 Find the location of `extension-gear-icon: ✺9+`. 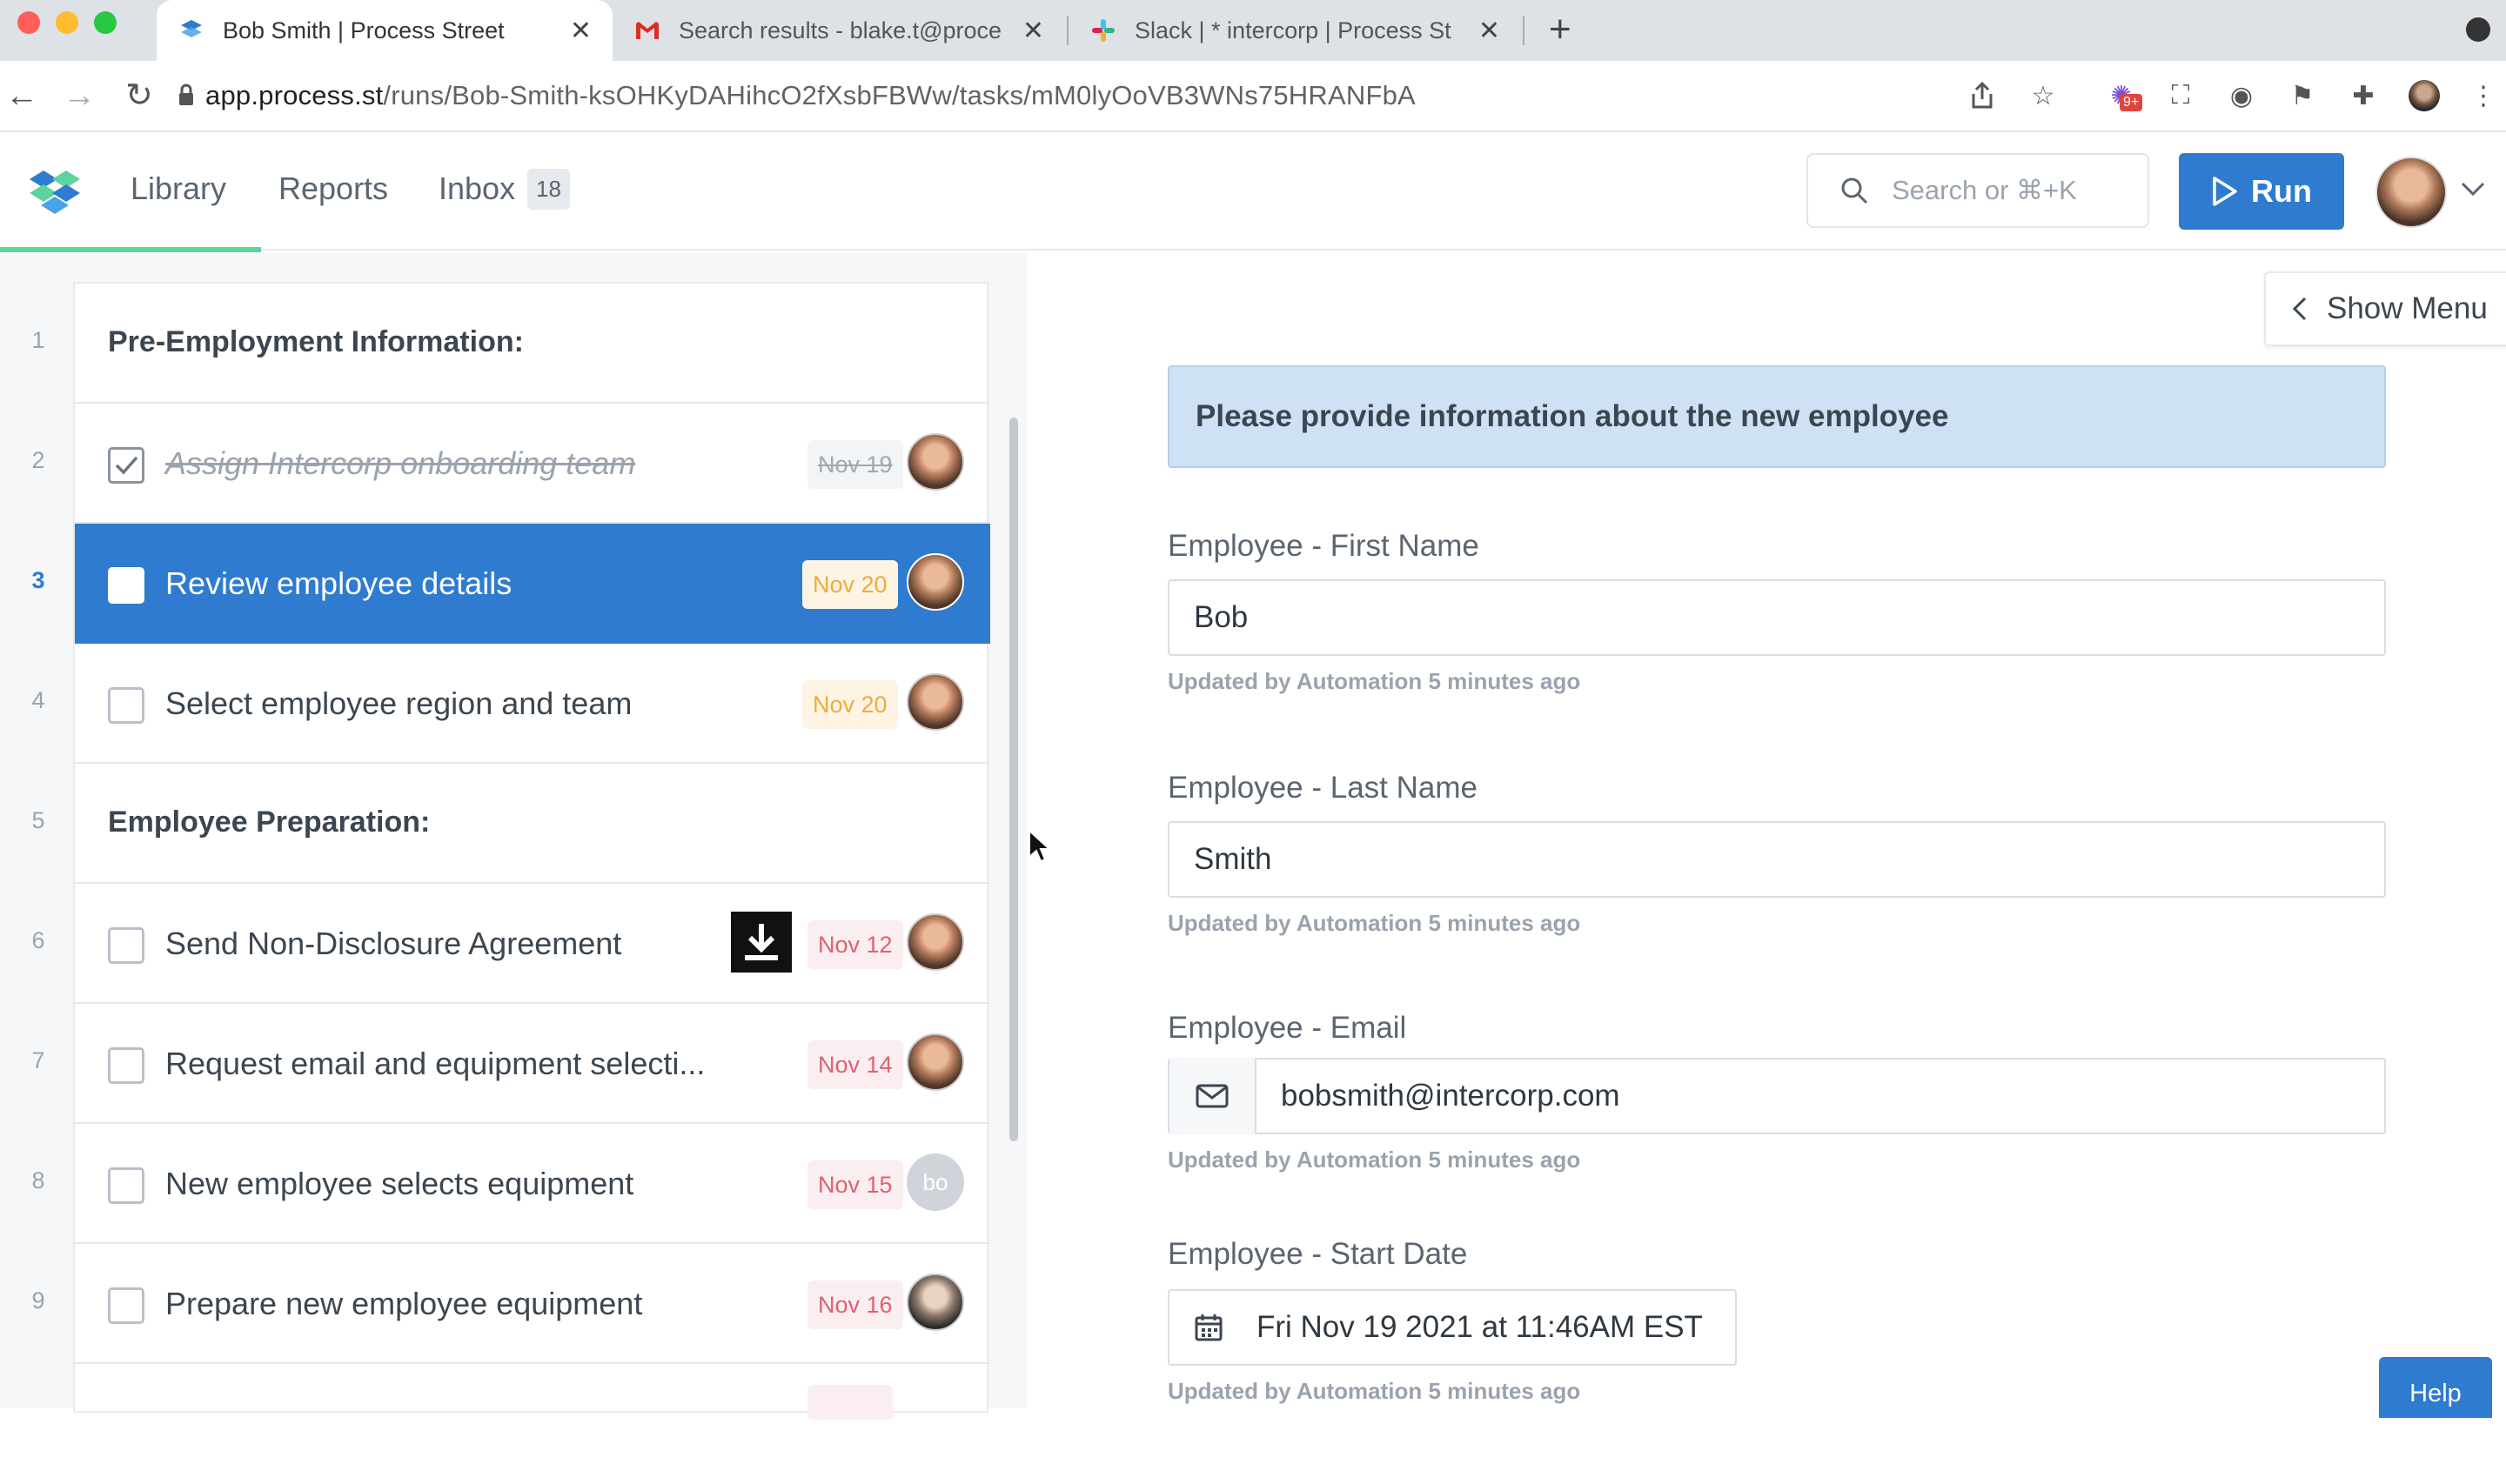

extension-gear-icon: ✺9+ is located at coordinates (2124, 95).